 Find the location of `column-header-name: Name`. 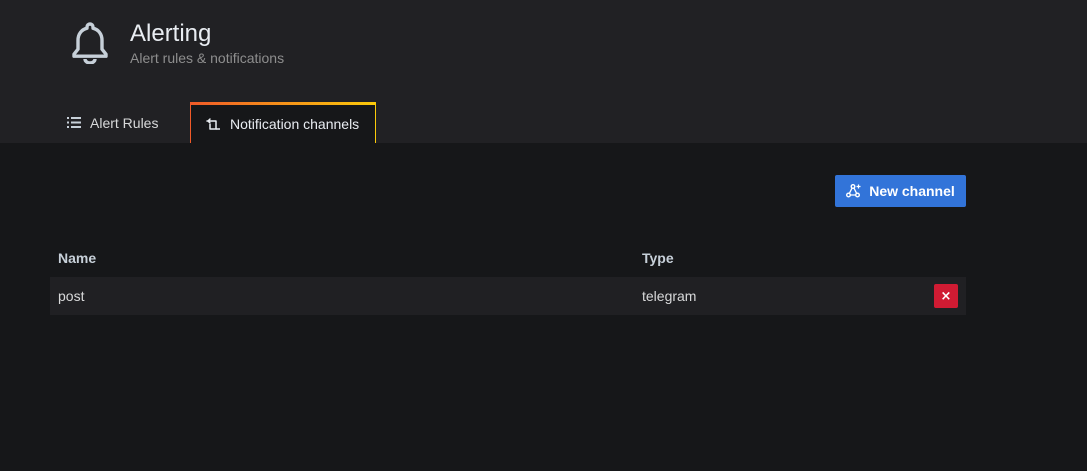

column-header-name: Name is located at coordinates (77, 258).